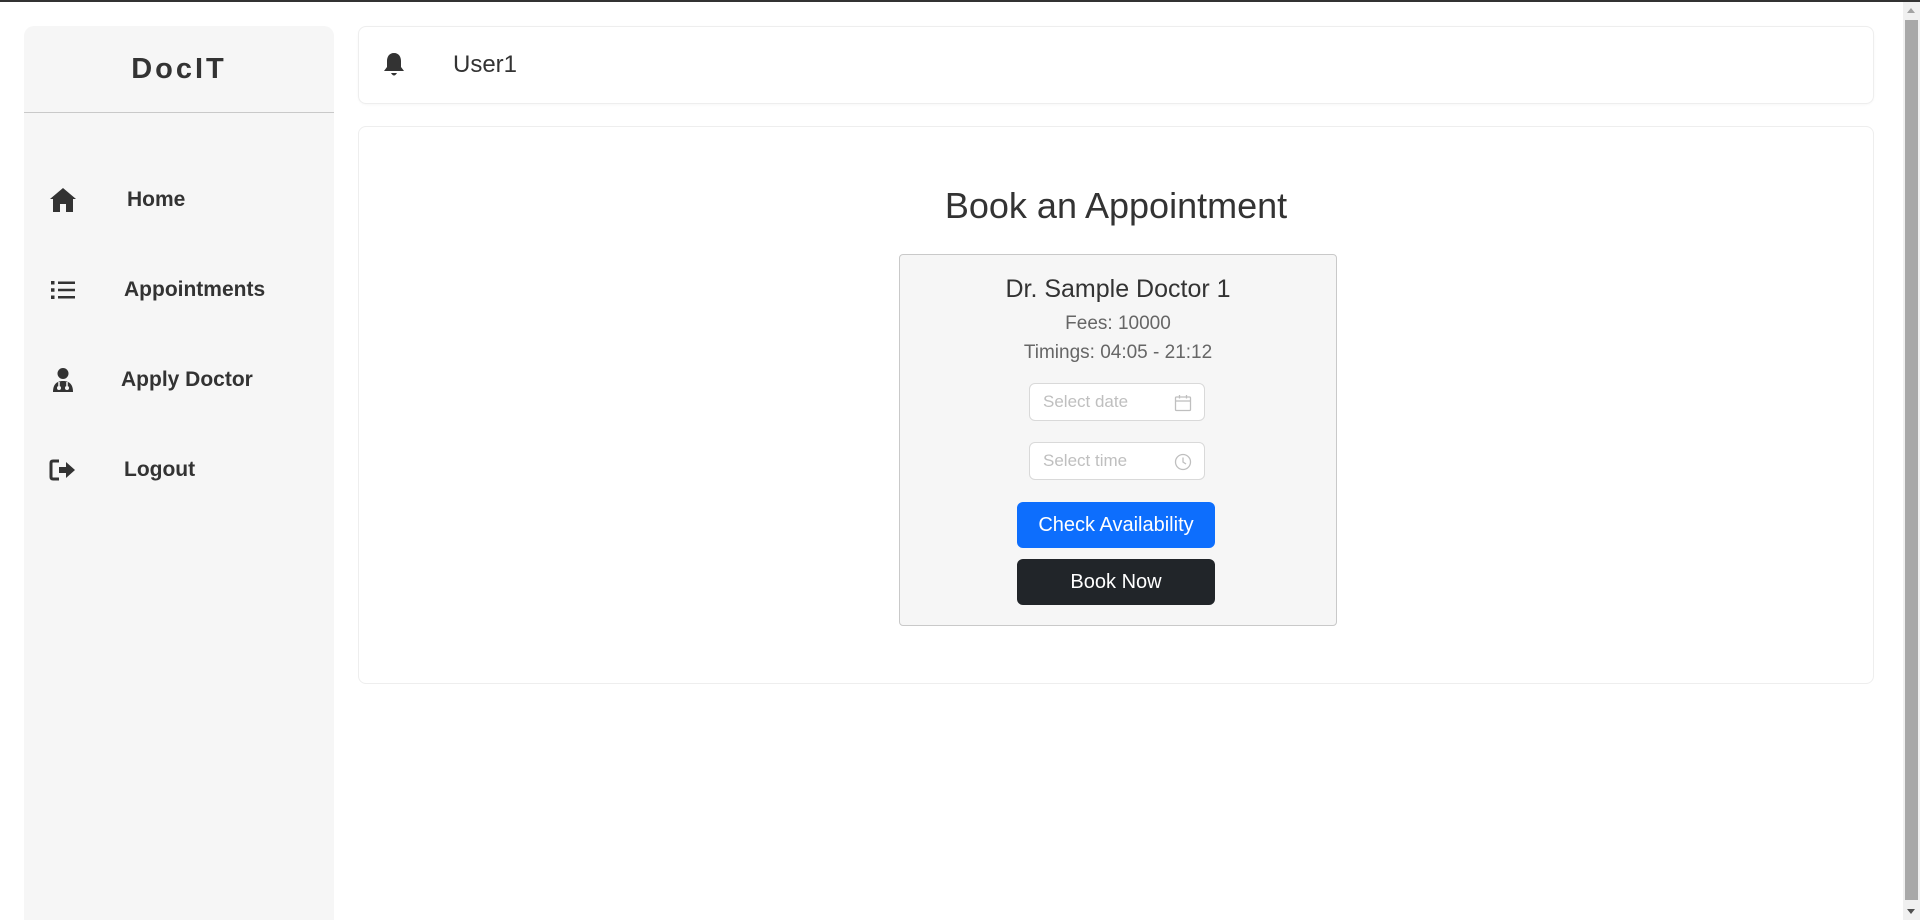  I want to click on sidebar-item-logout: Logout, so click(179, 470).